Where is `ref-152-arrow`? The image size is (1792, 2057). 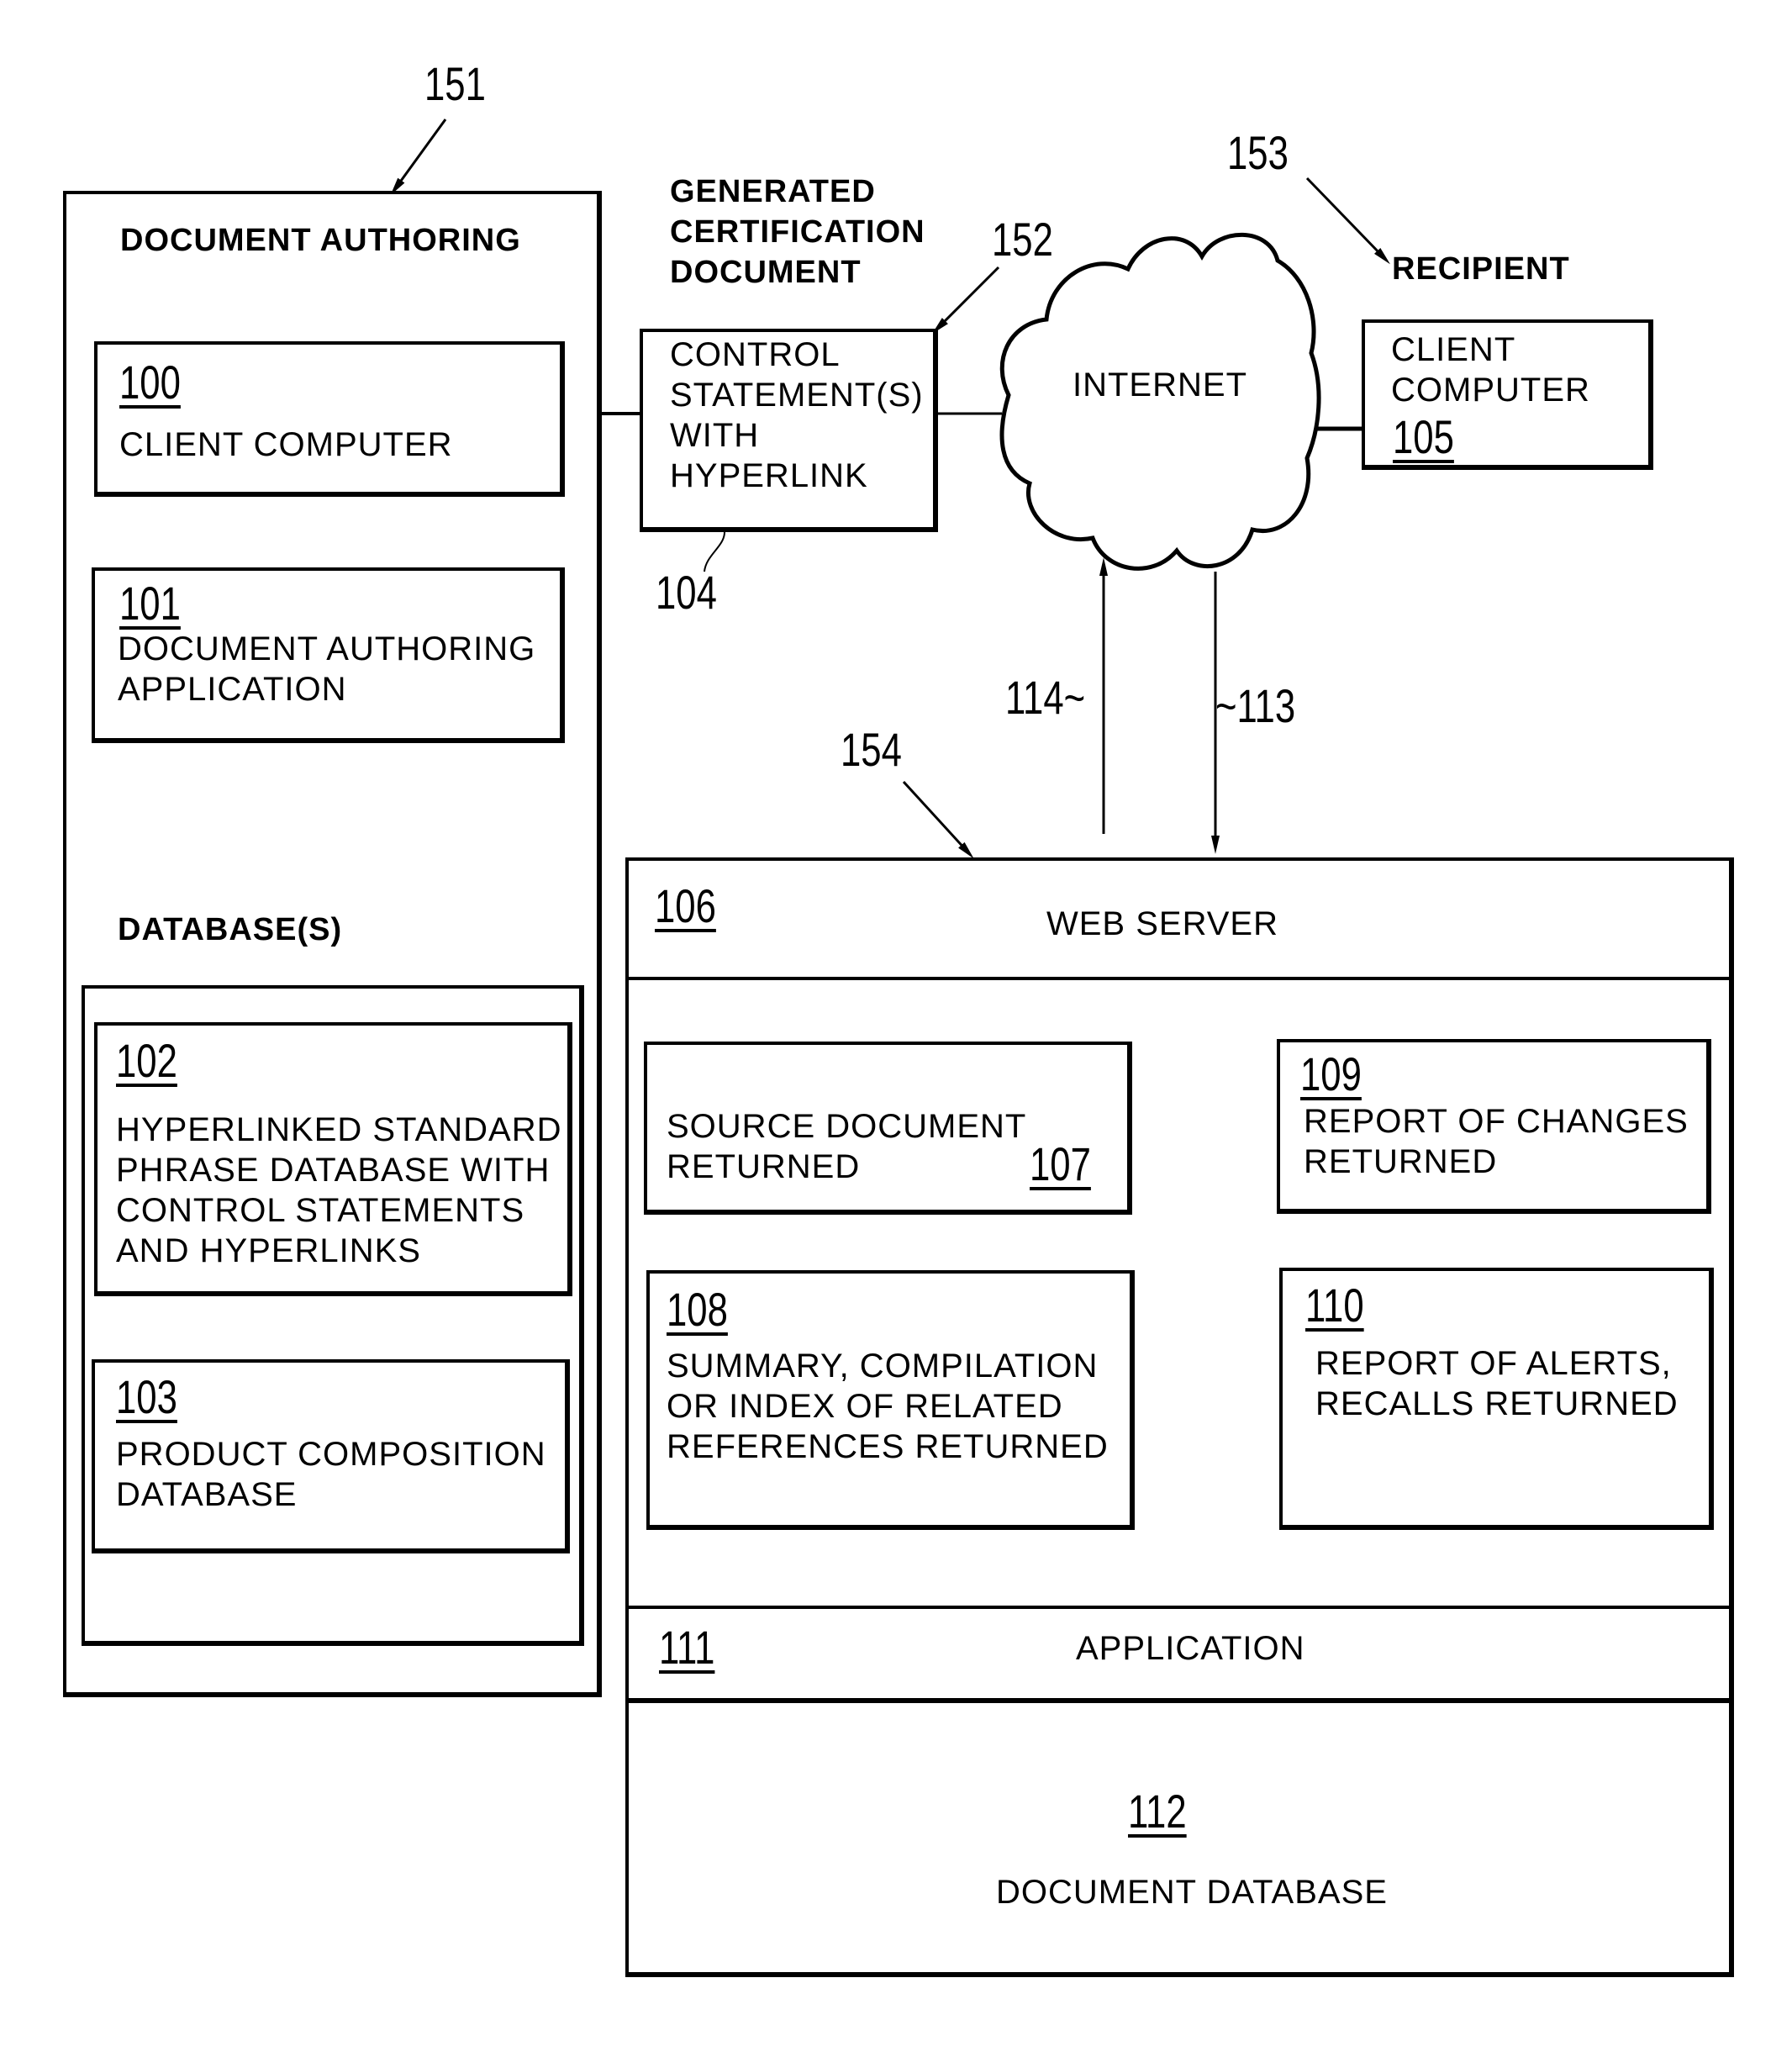 ref-152-arrow is located at coordinates (965, 300).